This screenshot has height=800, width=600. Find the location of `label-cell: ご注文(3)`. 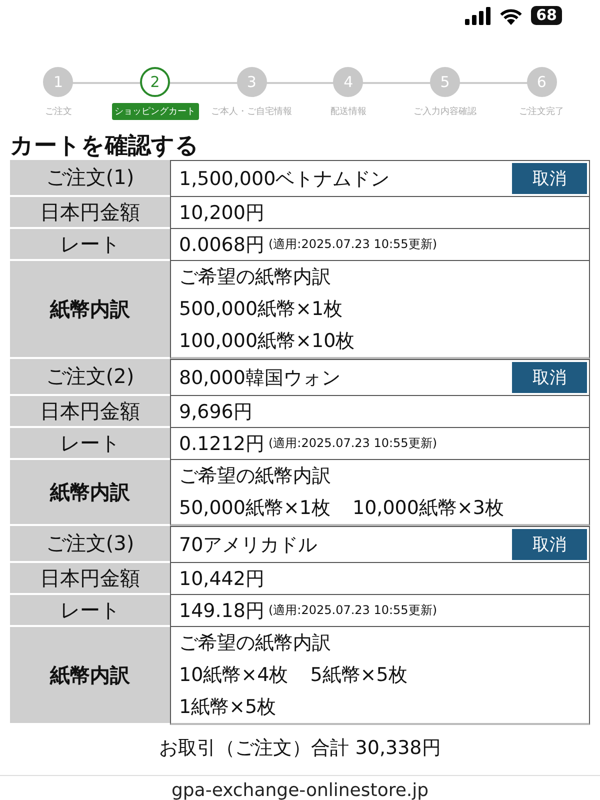

label-cell: ご注文(3) is located at coordinates (90, 544).